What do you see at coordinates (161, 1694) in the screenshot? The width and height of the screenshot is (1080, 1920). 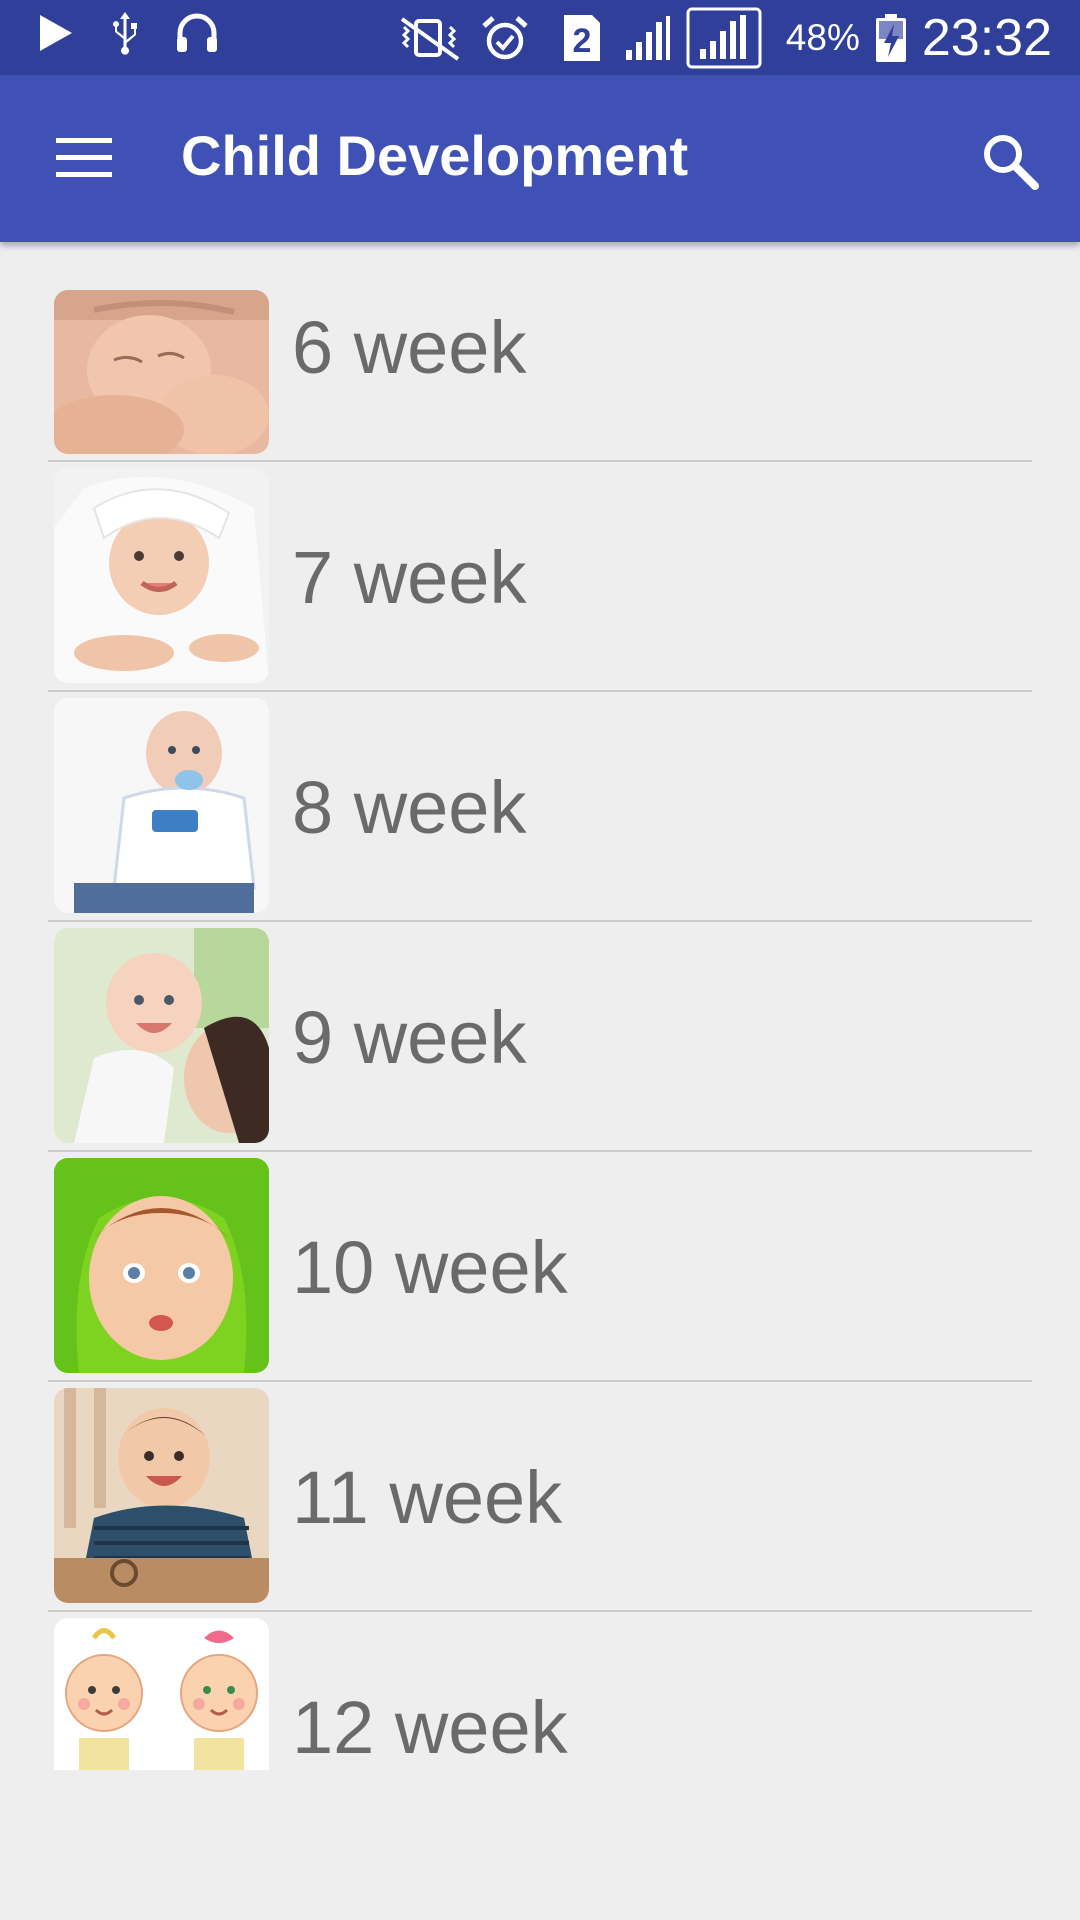 I see `cartoon-babies-illustration` at bounding box center [161, 1694].